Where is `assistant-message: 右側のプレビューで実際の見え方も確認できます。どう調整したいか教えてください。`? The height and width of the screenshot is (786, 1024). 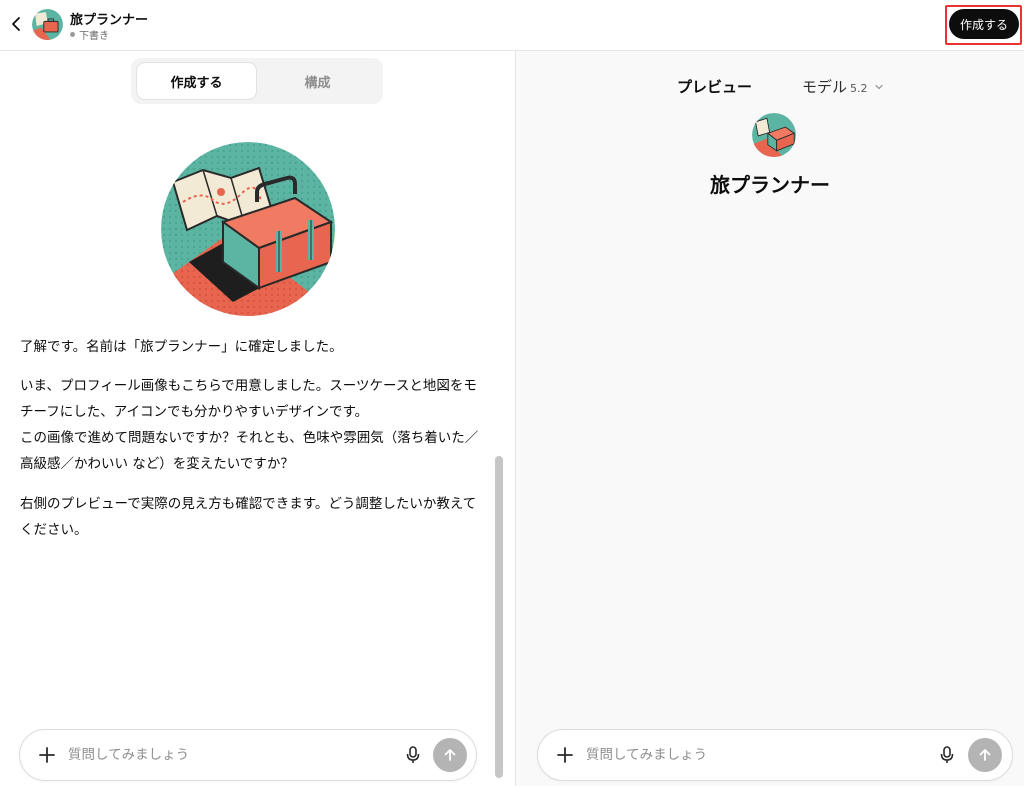
assistant-message: 右側のプレビューで実際の見え方も確認できます。どう調整したいか教えてください。 is located at coordinates (248, 517).